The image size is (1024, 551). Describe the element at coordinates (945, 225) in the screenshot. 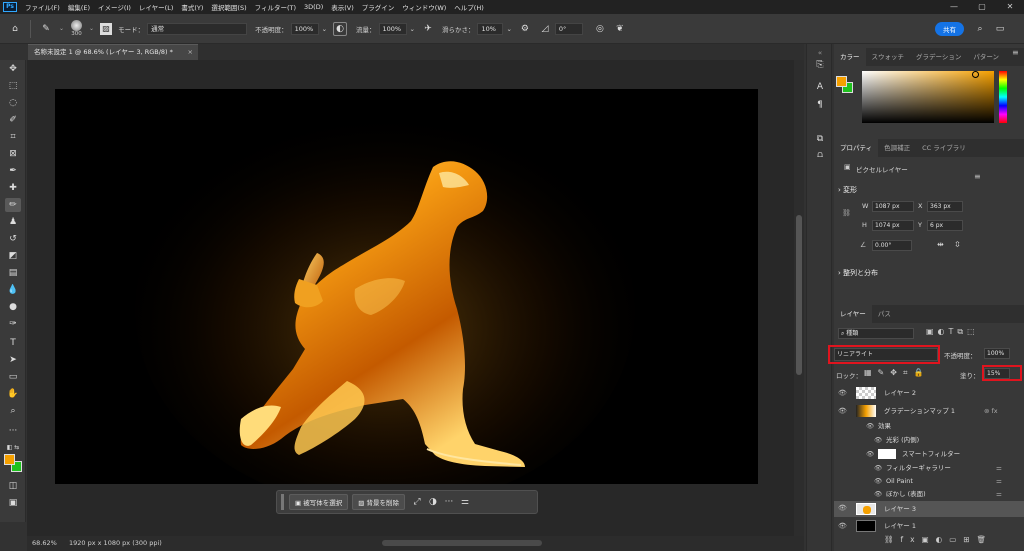

I see `y-input: 6 px` at that location.